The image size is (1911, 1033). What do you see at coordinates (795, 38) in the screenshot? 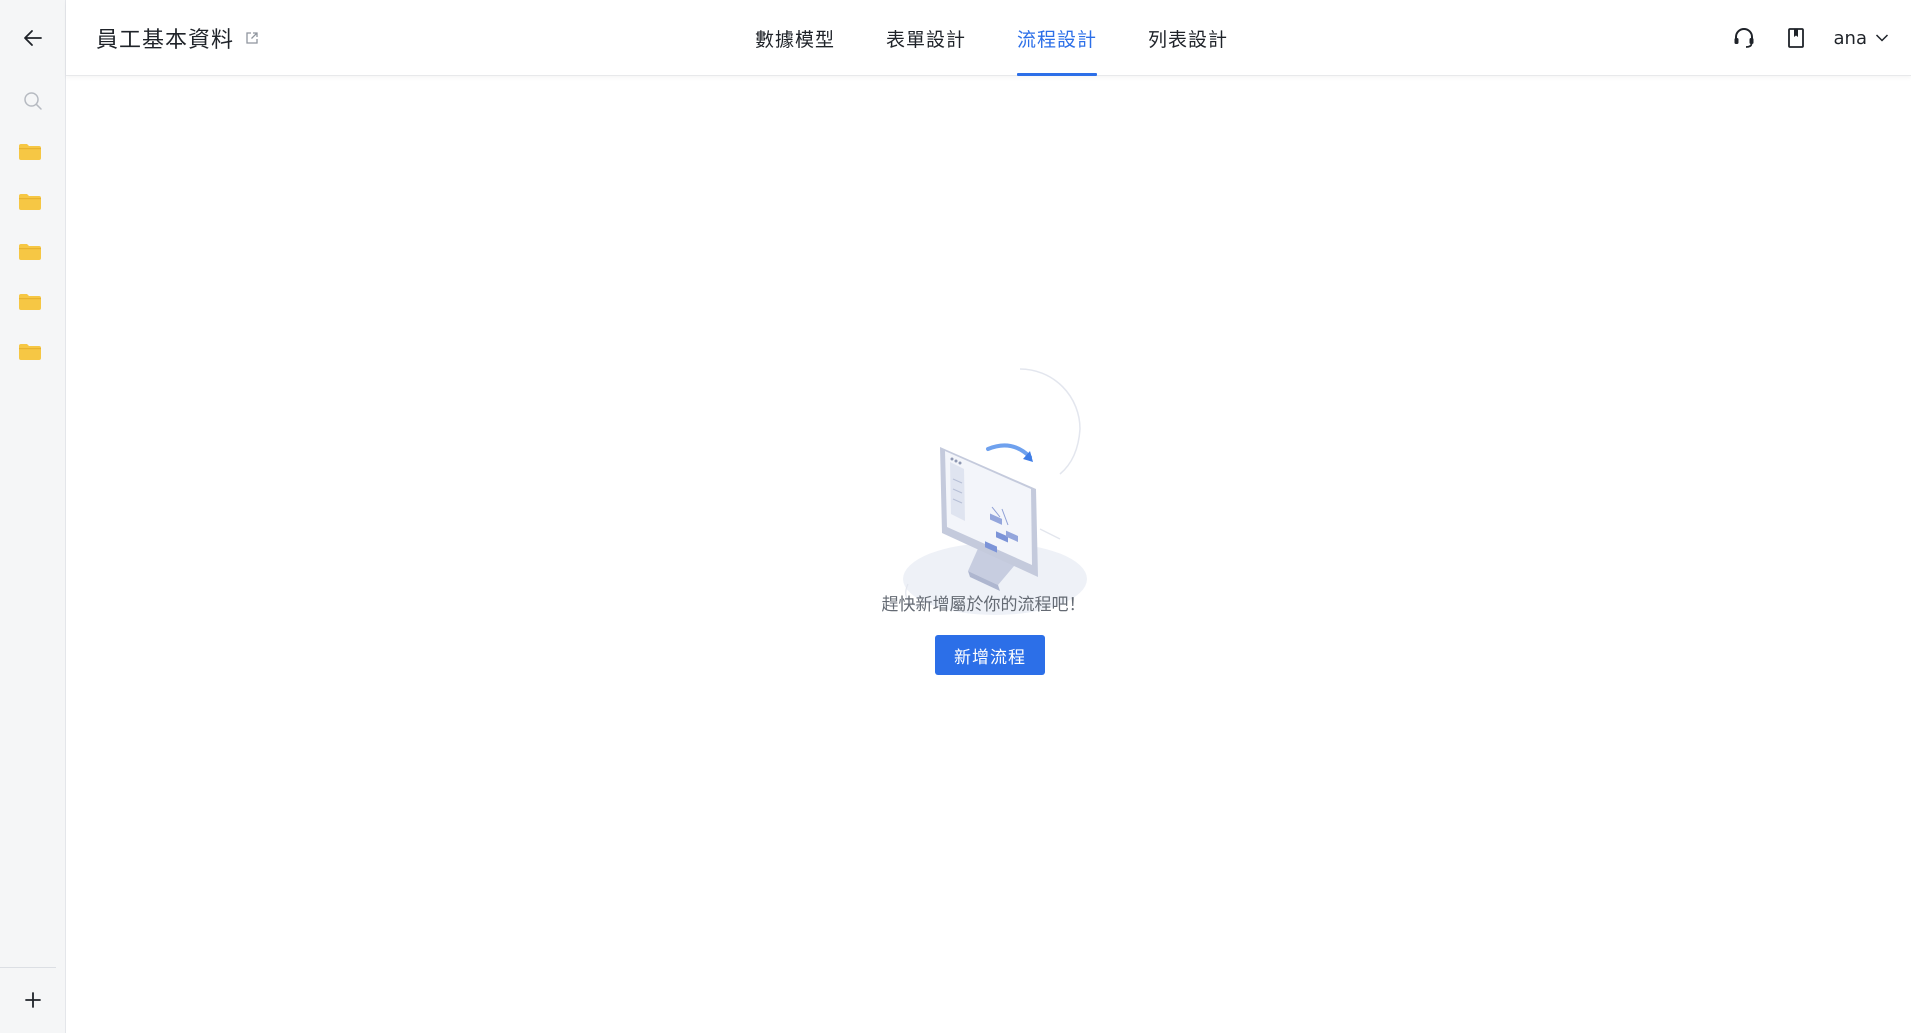
I see `tab-data-model: 數據模型` at bounding box center [795, 38].